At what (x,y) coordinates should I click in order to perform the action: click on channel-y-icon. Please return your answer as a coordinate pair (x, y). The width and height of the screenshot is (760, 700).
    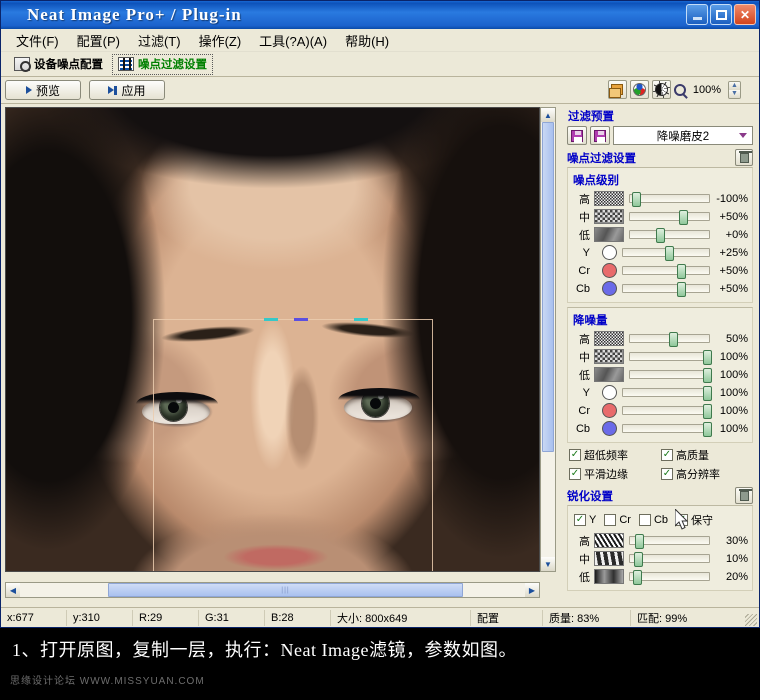
    Looking at the image, I should click on (609, 252).